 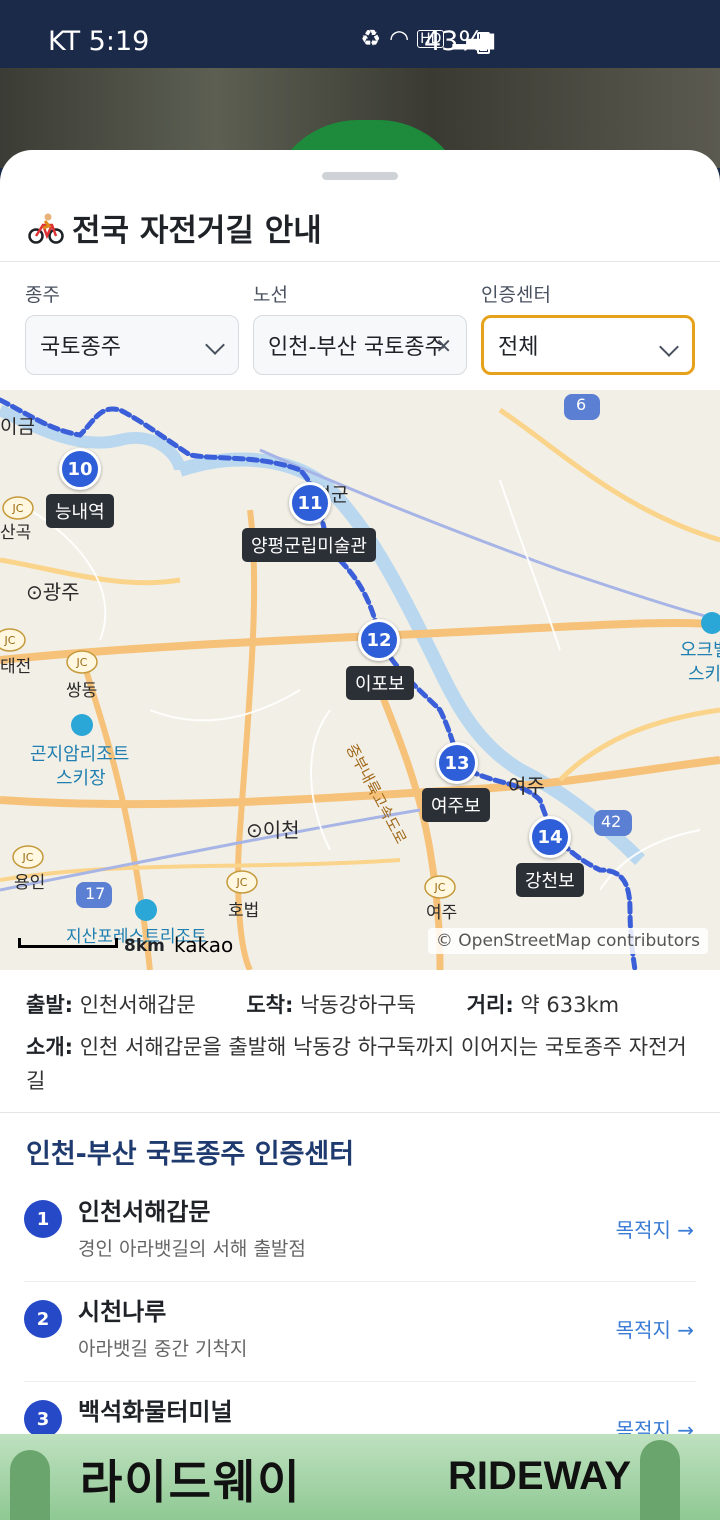 What do you see at coordinates (43, 1419) in the screenshot?
I see `center-number: 3` at bounding box center [43, 1419].